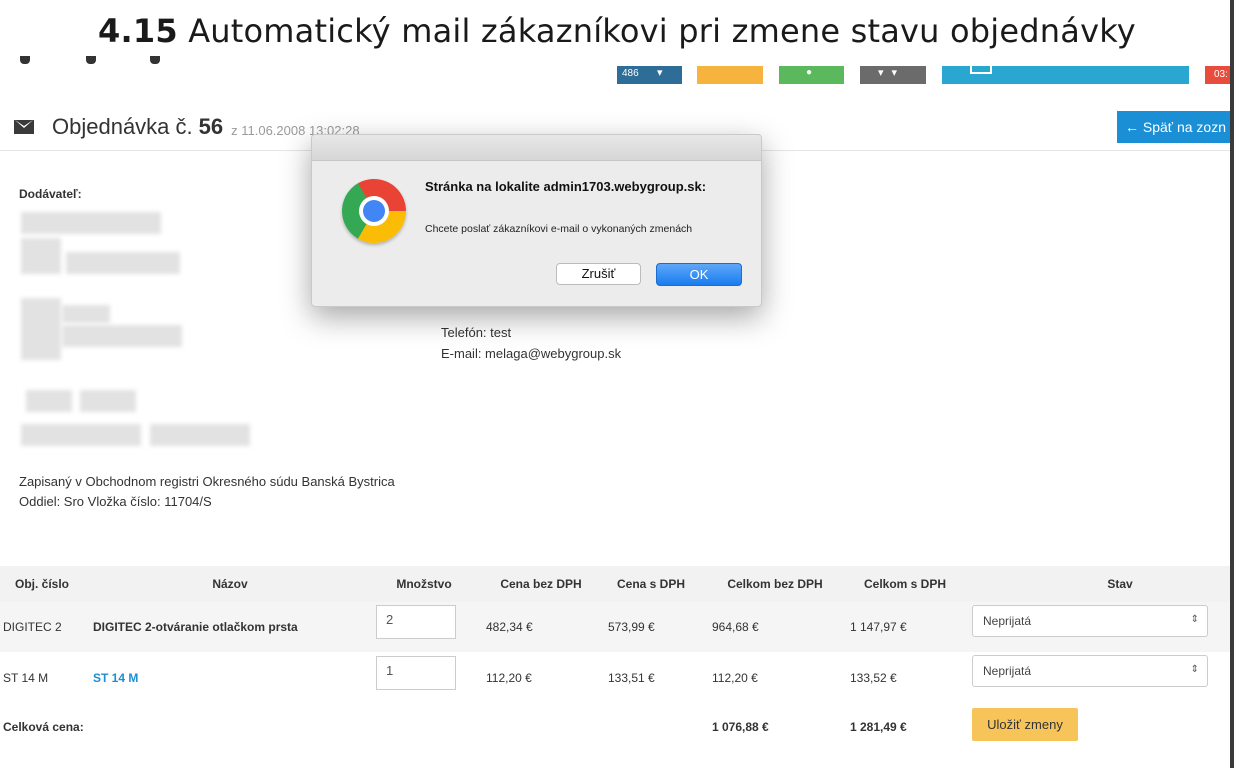 The image size is (1234, 768). Describe the element at coordinates (41, 584) in the screenshot. I see `col-header-code: Obj. číslo` at that location.